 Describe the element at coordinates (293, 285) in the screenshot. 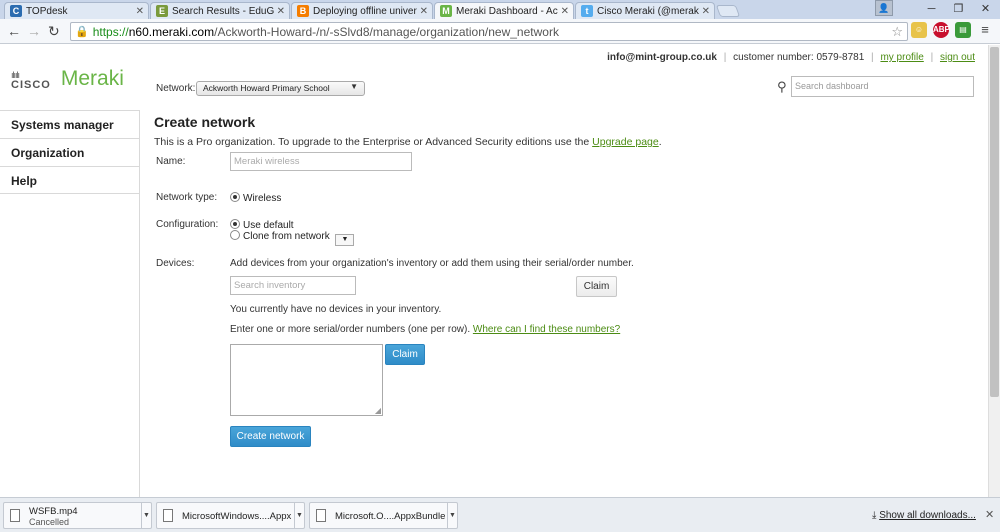

I see `search-inventory-input: Search inventory` at that location.